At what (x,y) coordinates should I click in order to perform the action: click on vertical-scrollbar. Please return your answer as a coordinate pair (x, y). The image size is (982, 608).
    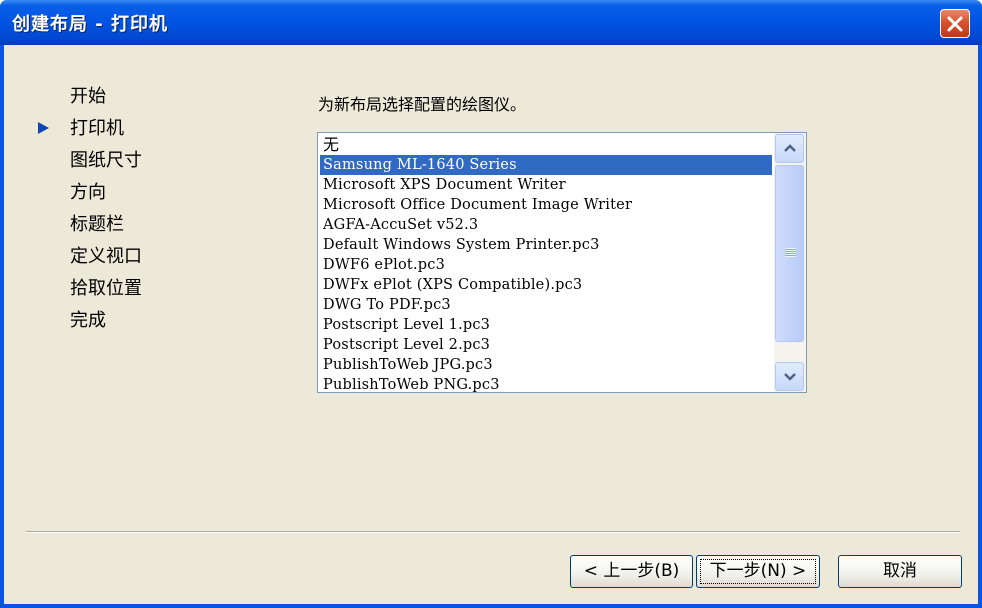
    Looking at the image, I should click on (790, 262).